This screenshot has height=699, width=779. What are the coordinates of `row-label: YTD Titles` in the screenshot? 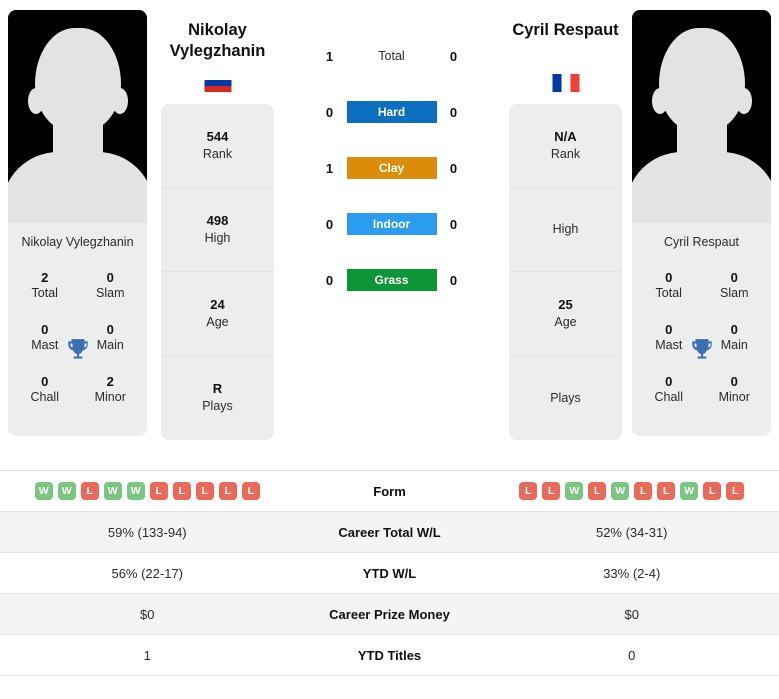 It's located at (389, 655).